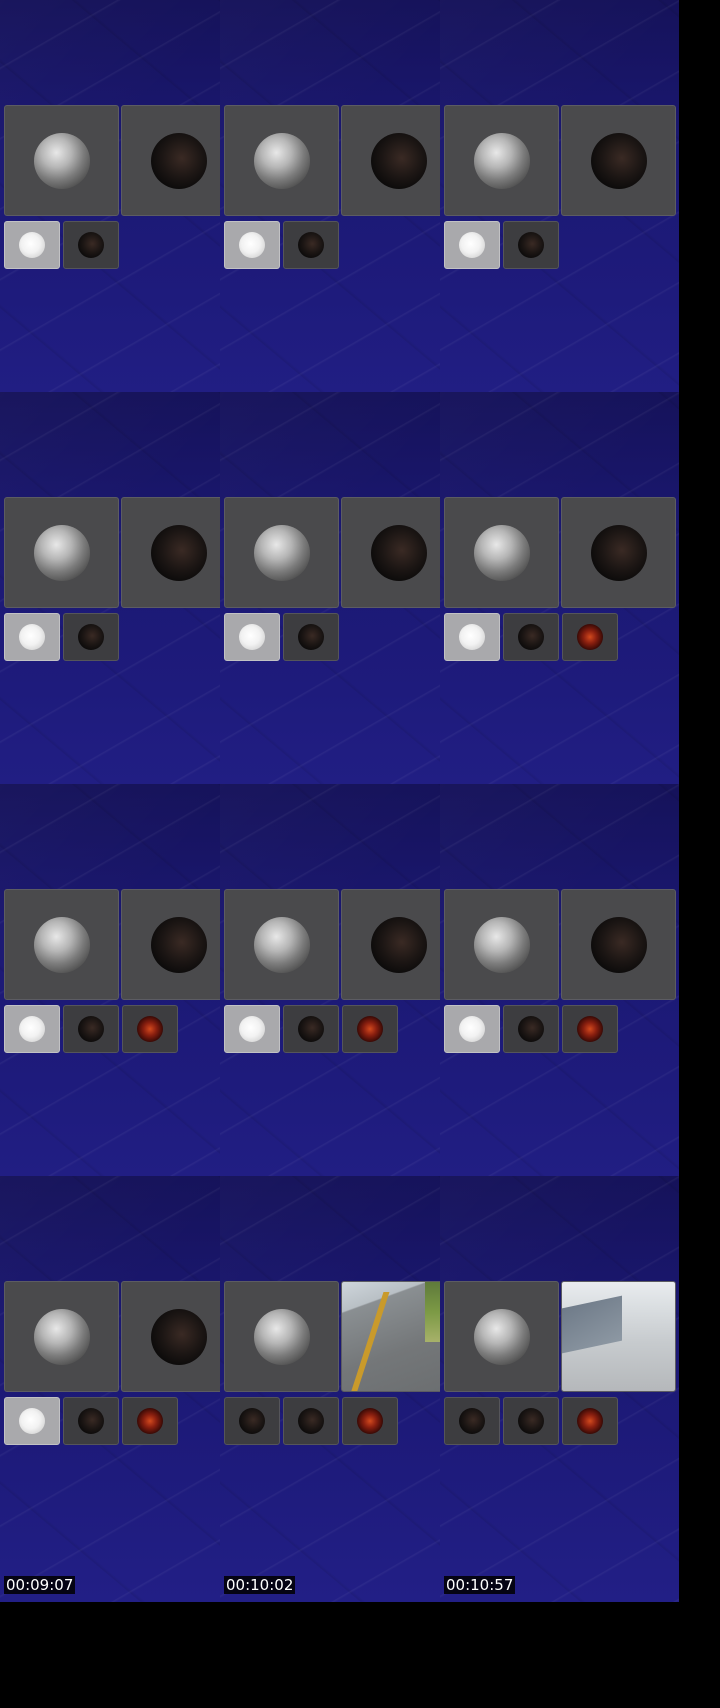  I want to click on frame-timestamp: 00:09:07, so click(40, 1585).